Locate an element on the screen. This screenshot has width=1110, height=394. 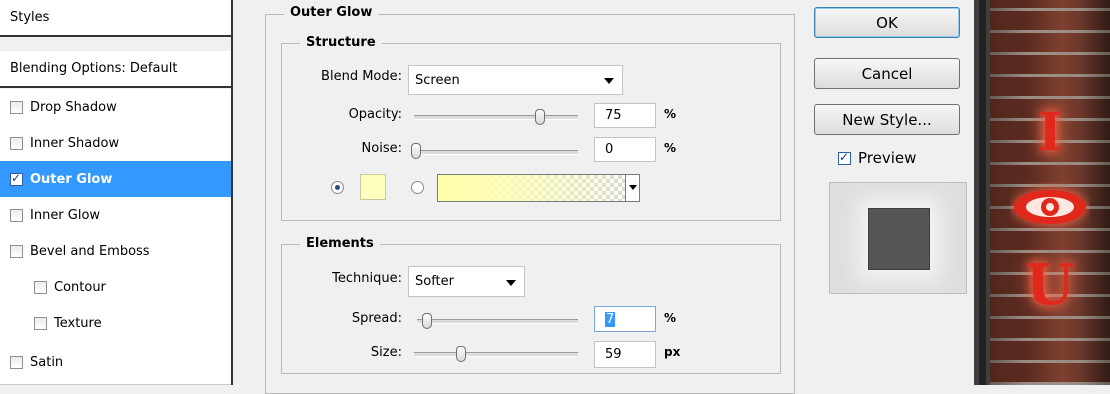
style-item-bevel-and-emboss: Bevel and Emboss is located at coordinates (115, 251).